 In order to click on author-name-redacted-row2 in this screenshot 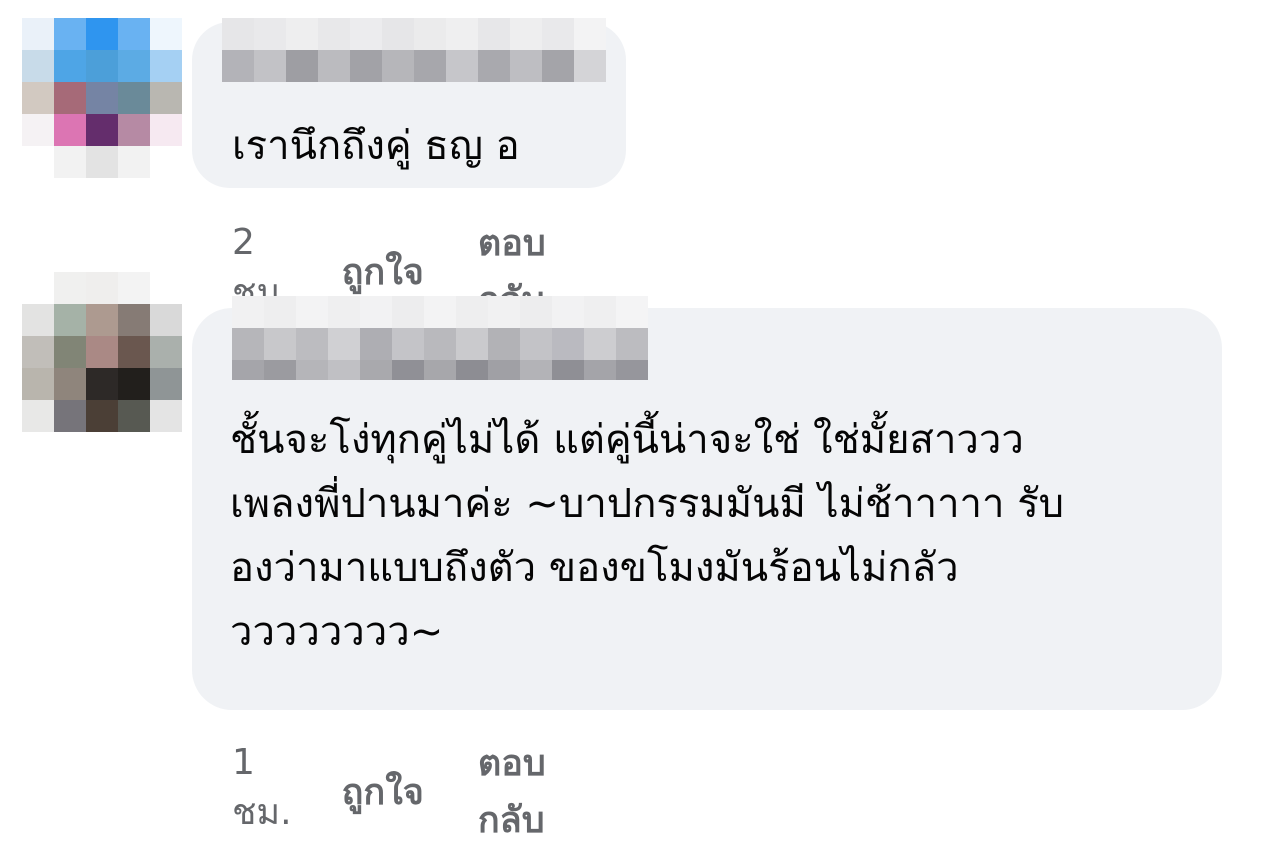, I will do `click(440, 370)`.